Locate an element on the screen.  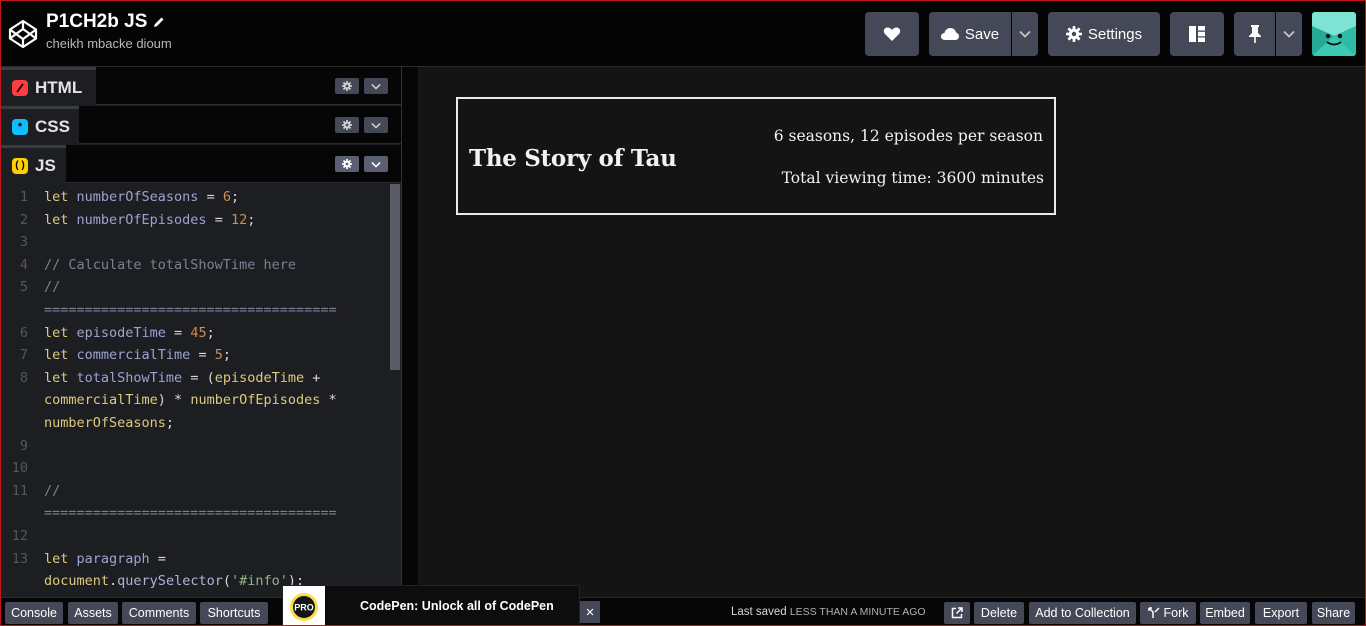
html-editor-tab: HTML is located at coordinates (48, 86).